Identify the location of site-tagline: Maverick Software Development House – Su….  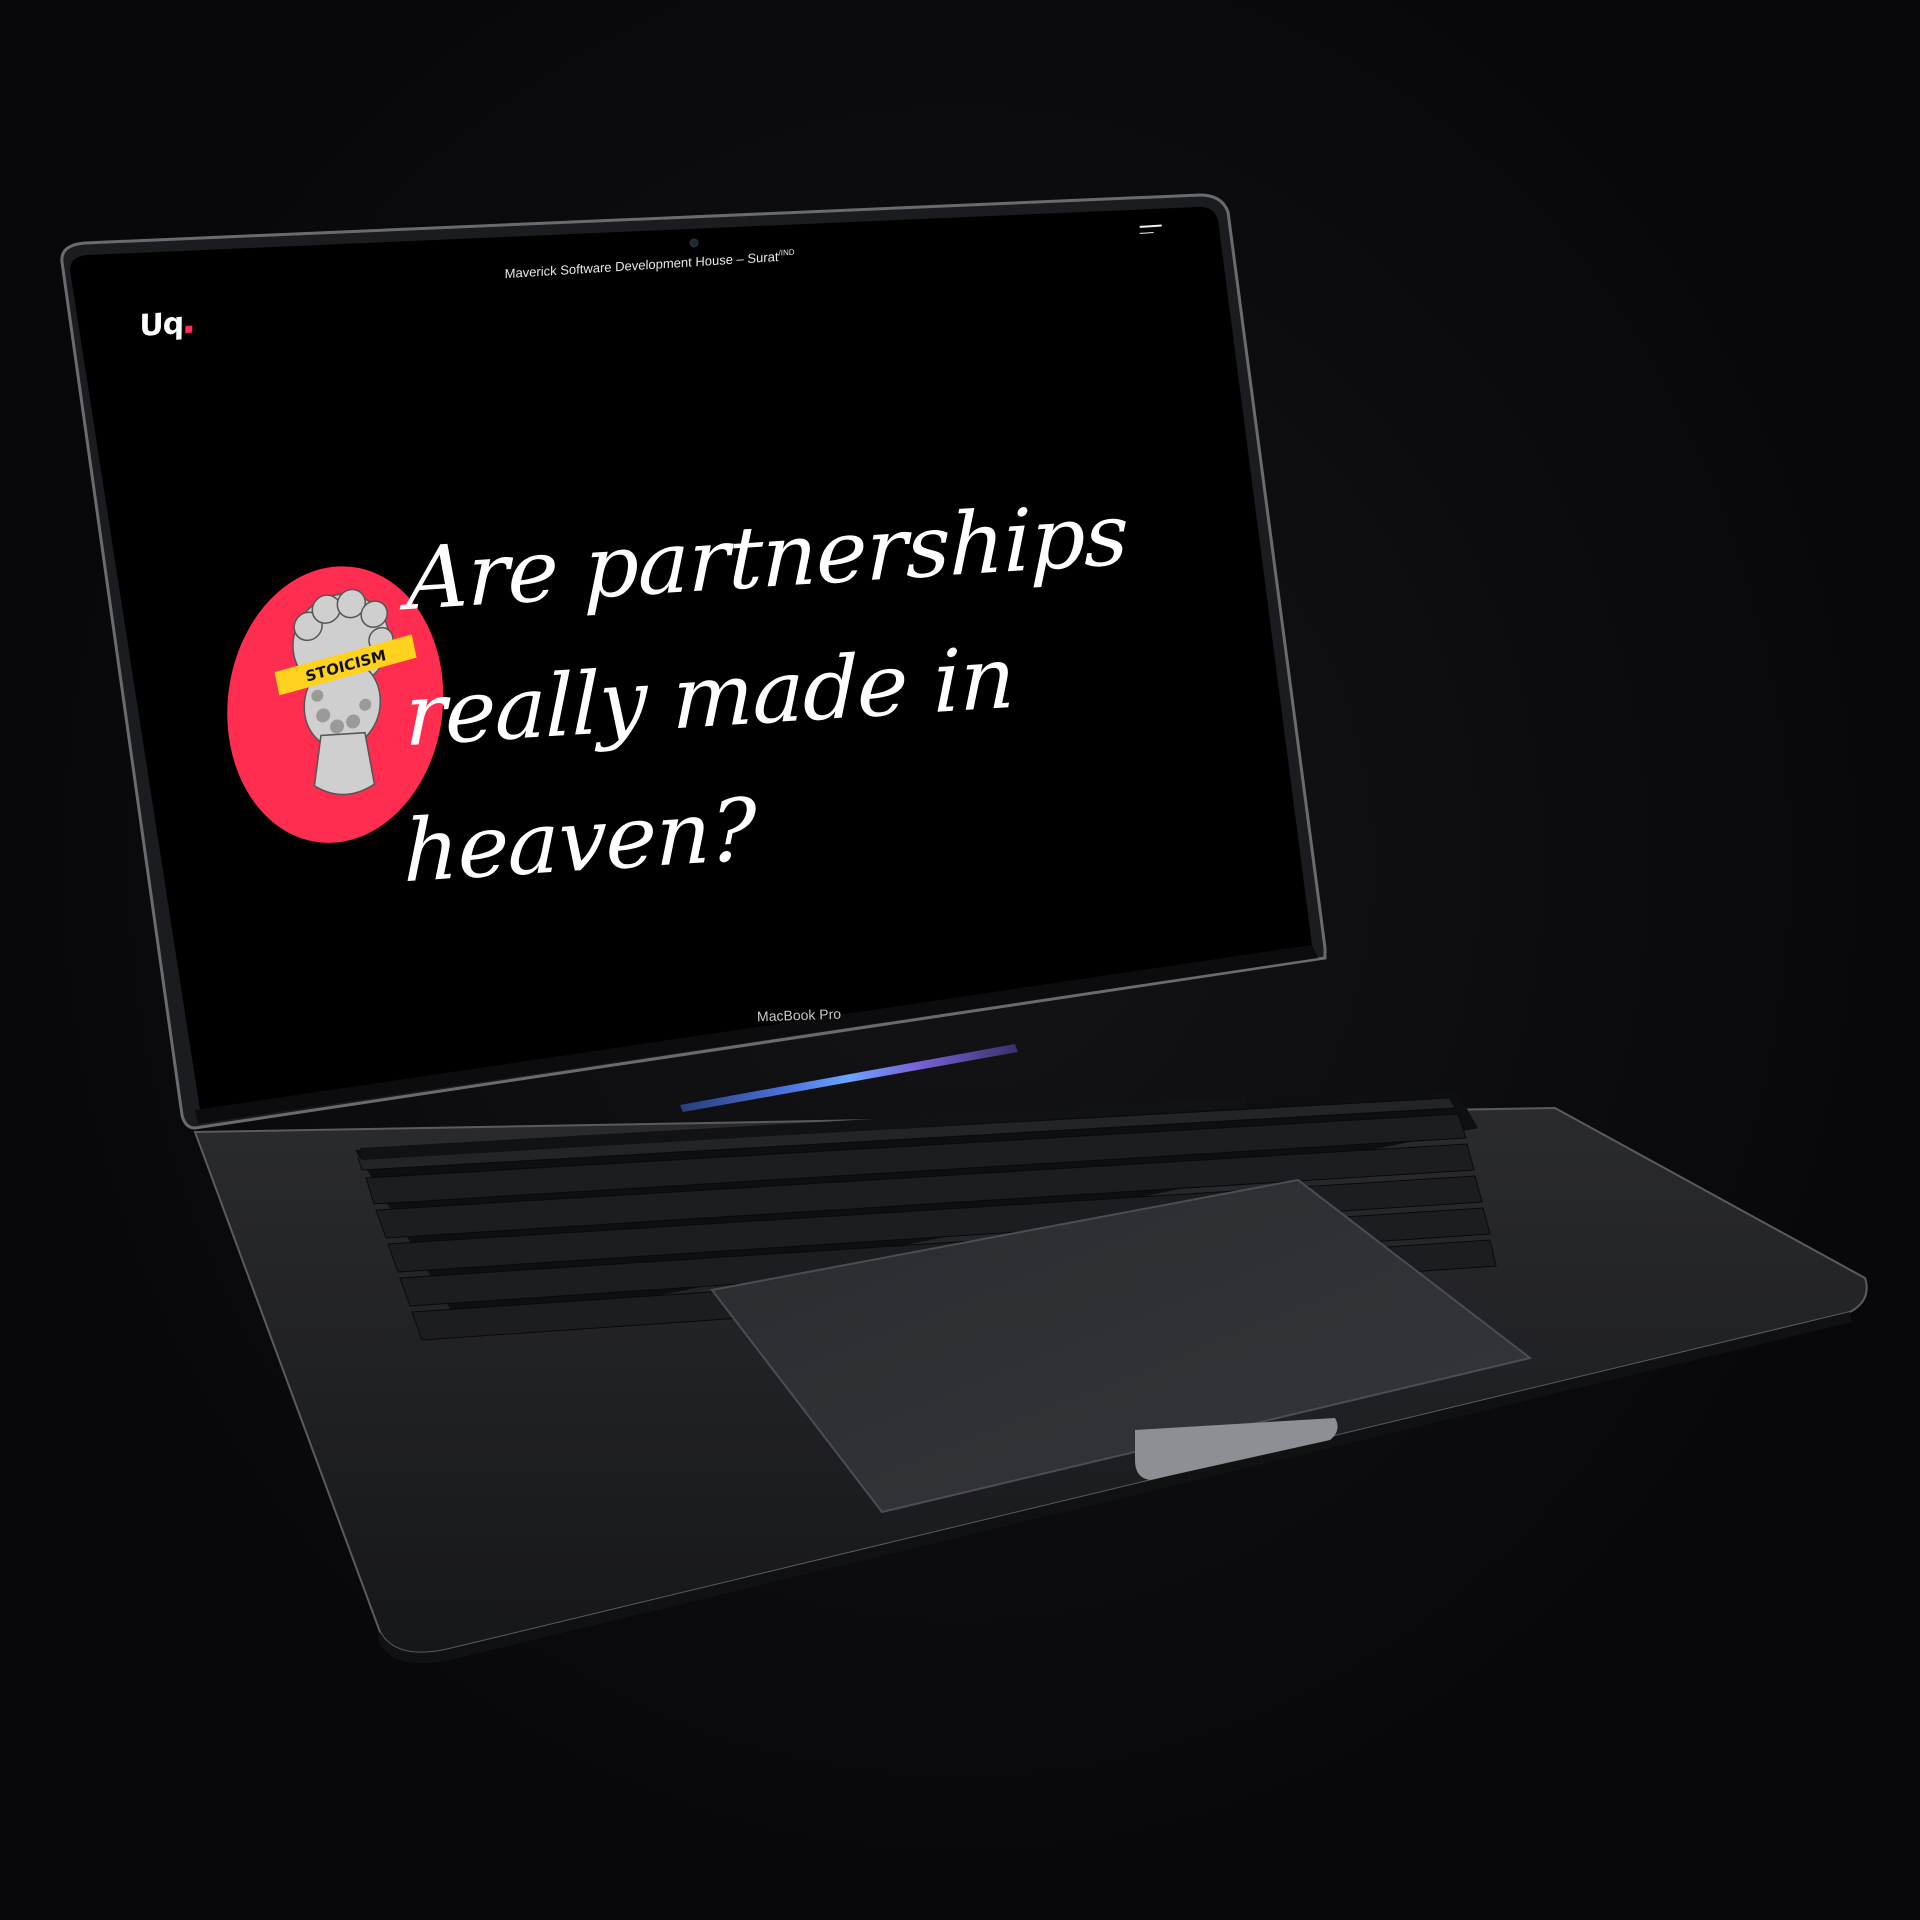
(650, 265).